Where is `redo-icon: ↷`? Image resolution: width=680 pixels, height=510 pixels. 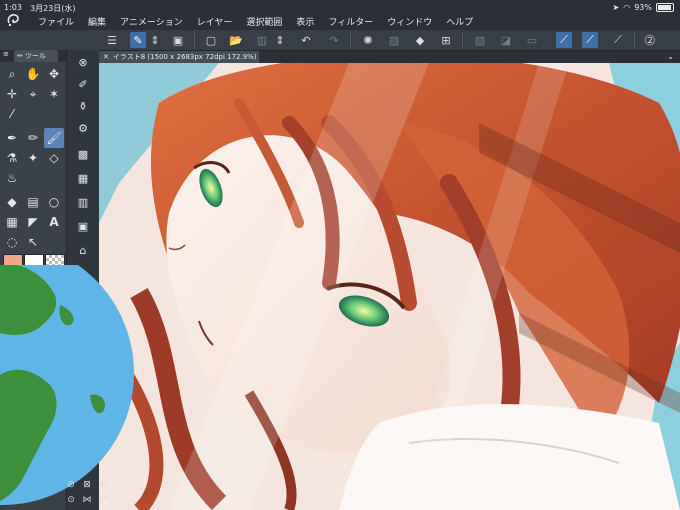 redo-icon: ↷ is located at coordinates (334, 40).